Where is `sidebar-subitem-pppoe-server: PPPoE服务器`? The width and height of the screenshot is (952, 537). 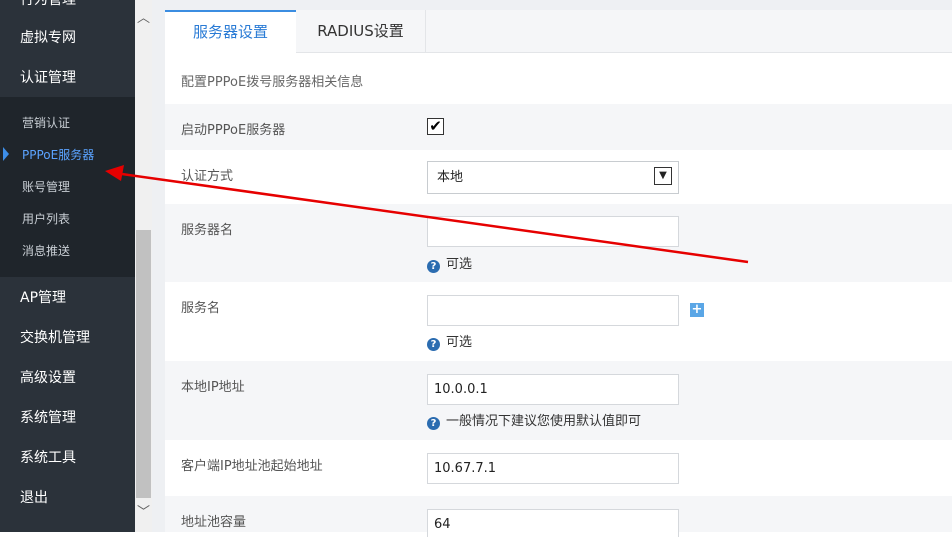 sidebar-subitem-pppoe-server: PPPoE服务器 is located at coordinates (67, 155).